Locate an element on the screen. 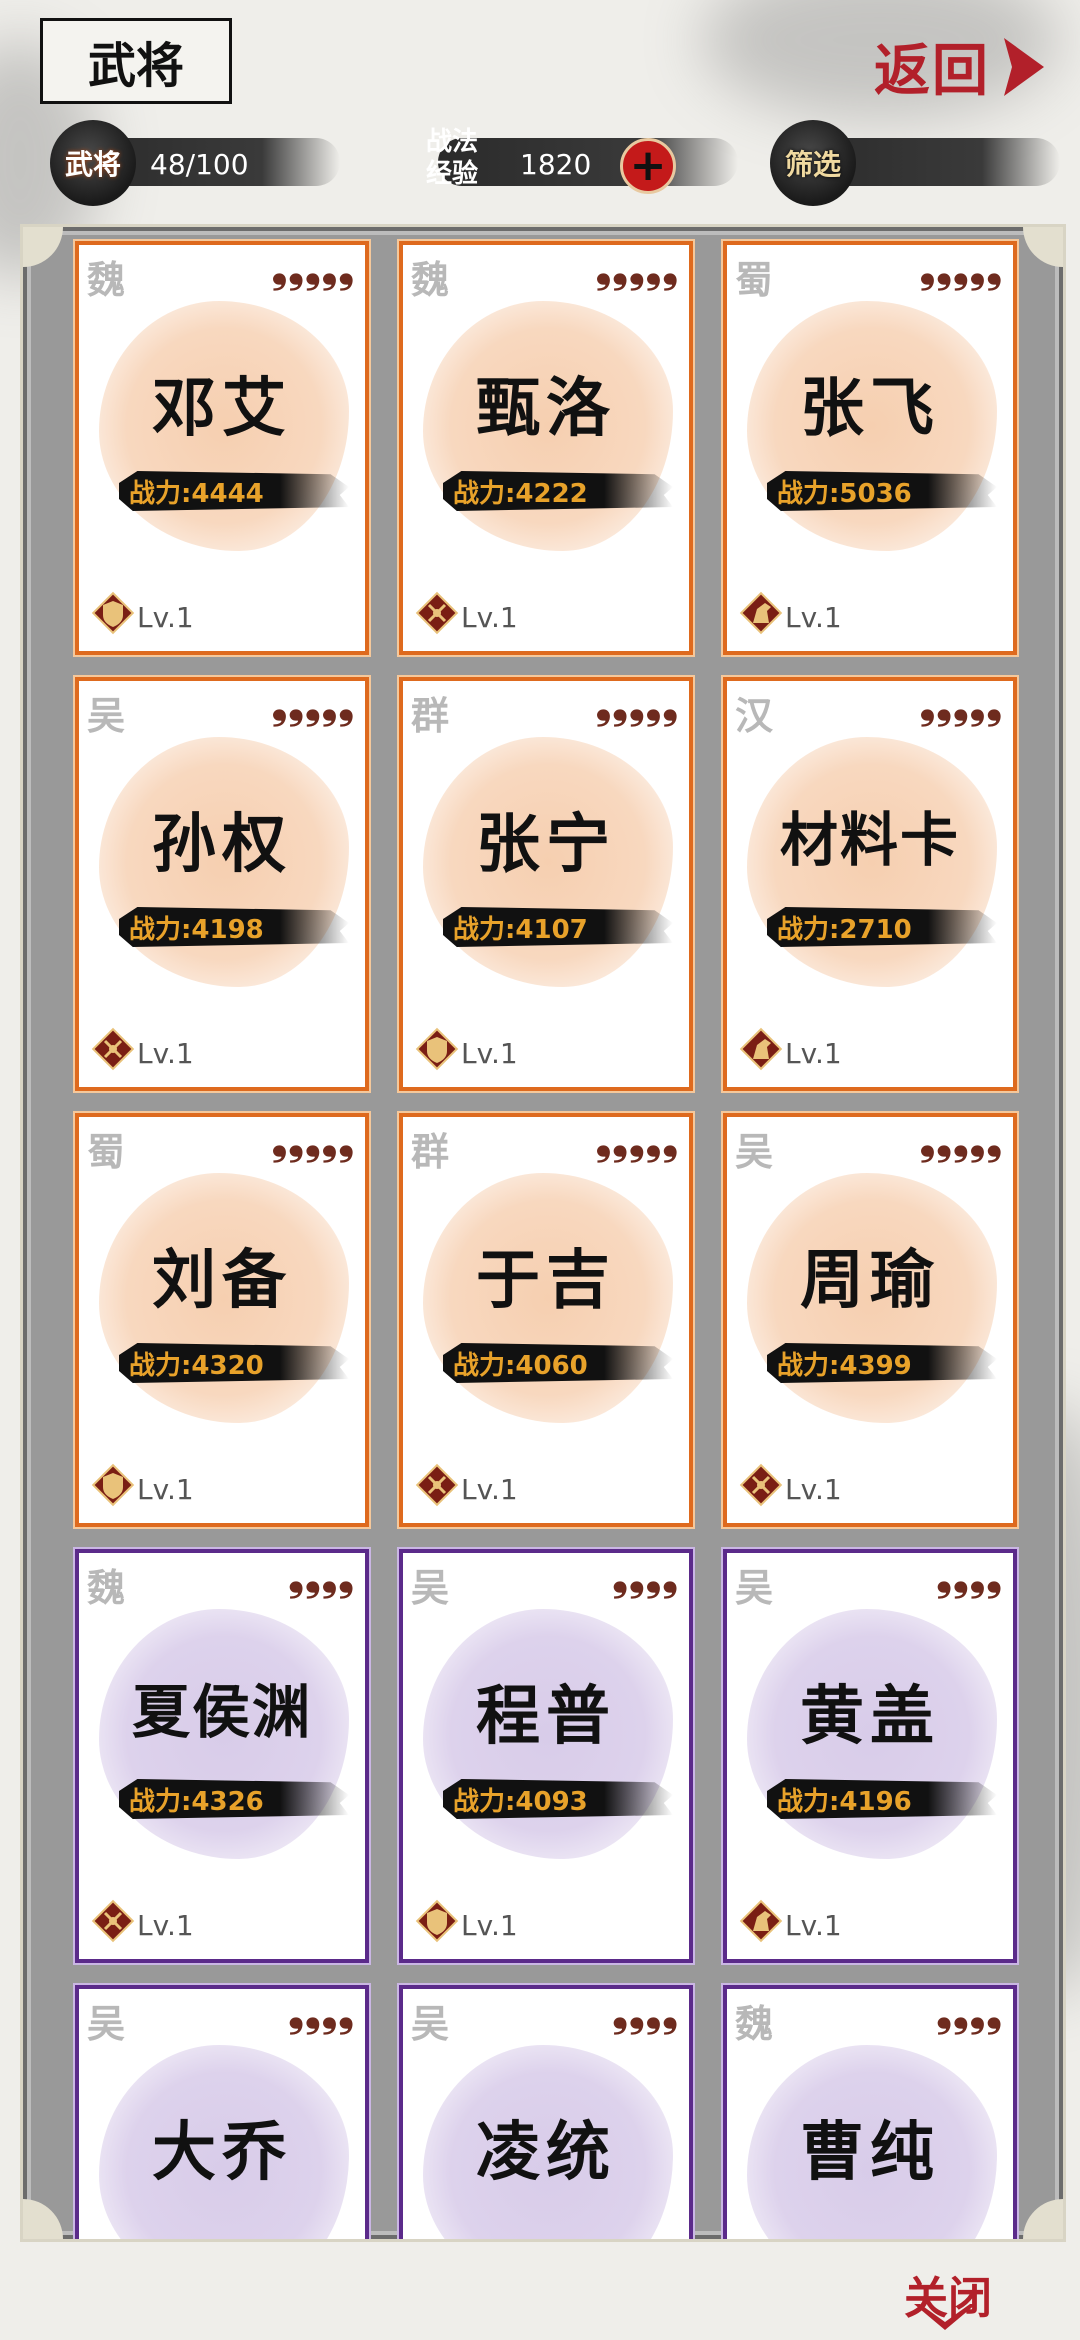 Image resolution: width=1080 pixels, height=2340 pixels. hero-card: 蜀 ❟❟❟❟❟ 刘备 战力:4320 Lv.1 is located at coordinates (222, 1320).